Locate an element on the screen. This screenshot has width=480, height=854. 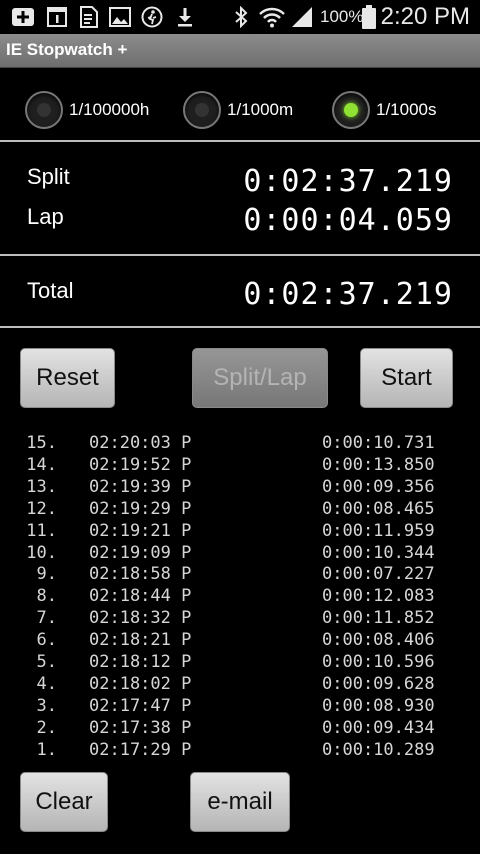
wifi-icon is located at coordinates (272, 17).